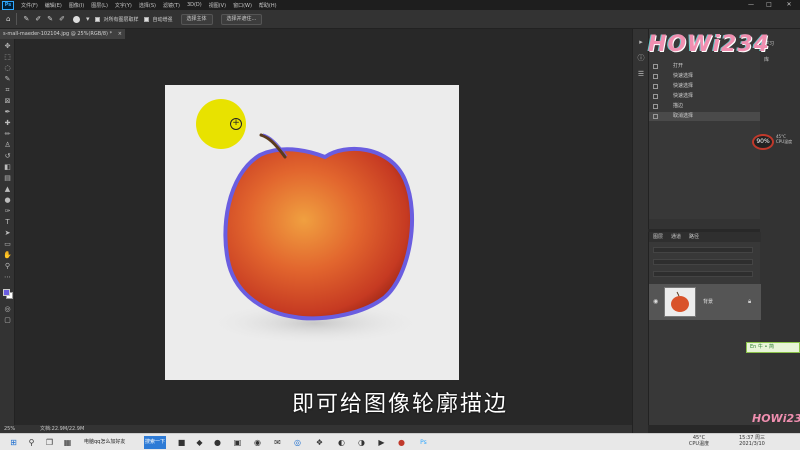 The width and height of the screenshot is (800, 450). Describe the element at coordinates (196, 19) in the screenshot. I see `select-subject-button: 选择主体` at that location.